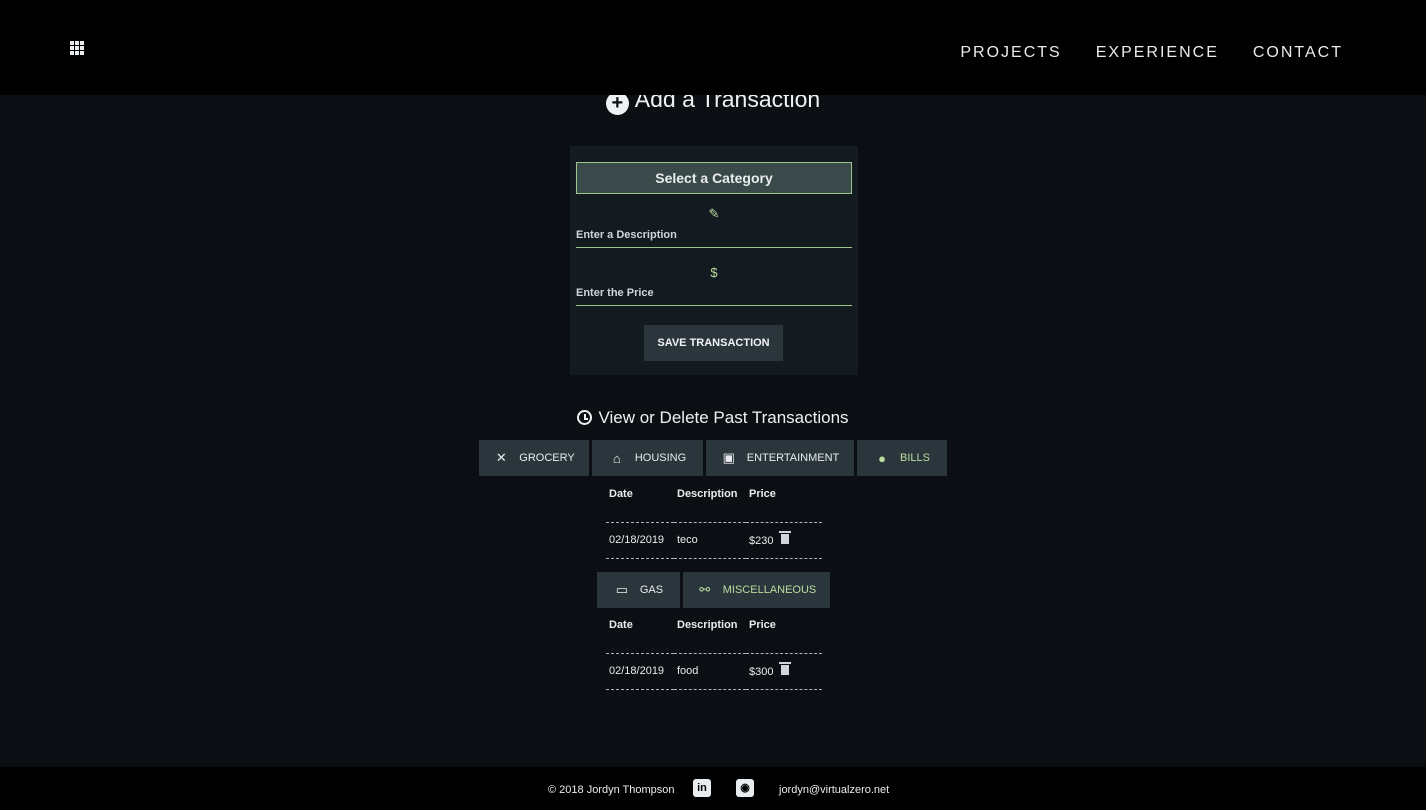 The height and width of the screenshot is (810, 1426). Describe the element at coordinates (793, 458) in the screenshot. I see `tab-entertainment-label: ENTERTAINMENT` at that location.